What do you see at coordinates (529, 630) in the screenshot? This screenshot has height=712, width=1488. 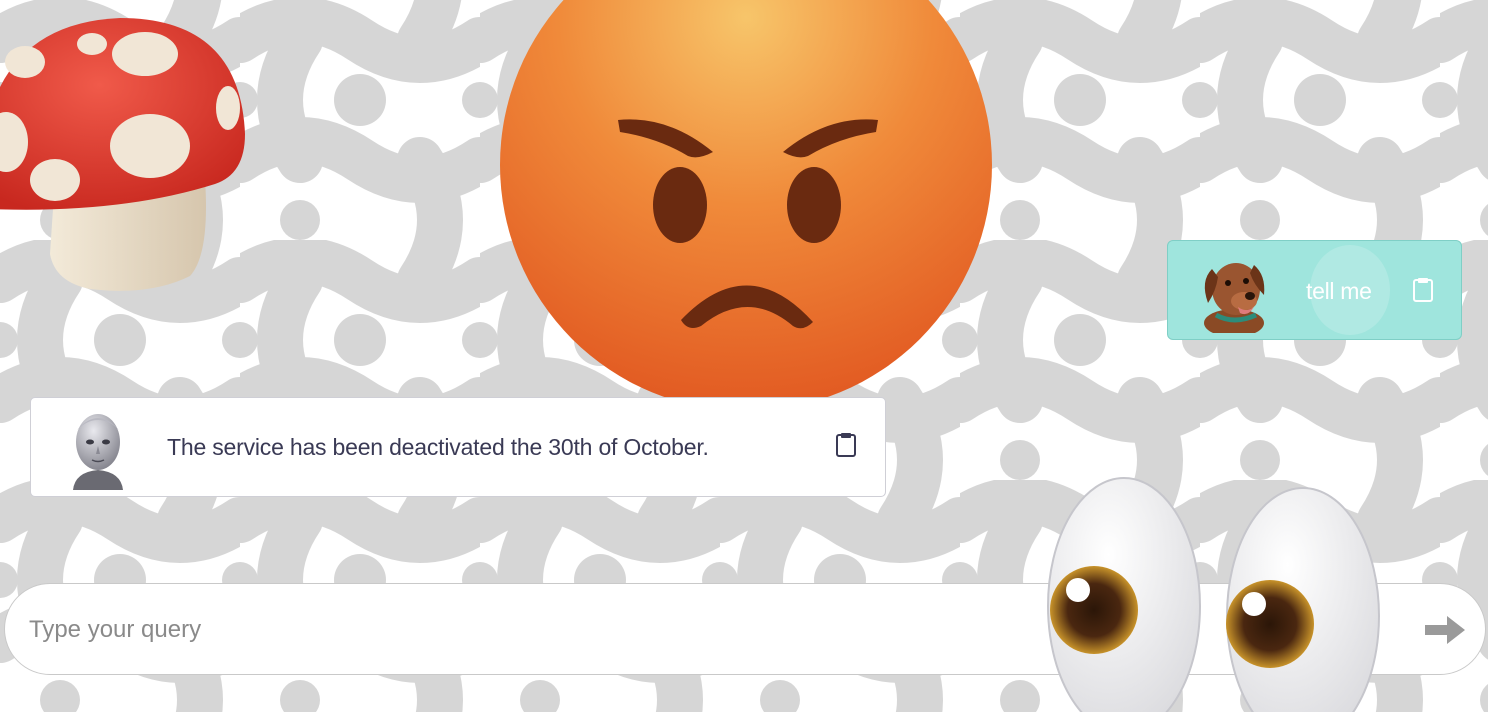 I see `query-input` at bounding box center [529, 630].